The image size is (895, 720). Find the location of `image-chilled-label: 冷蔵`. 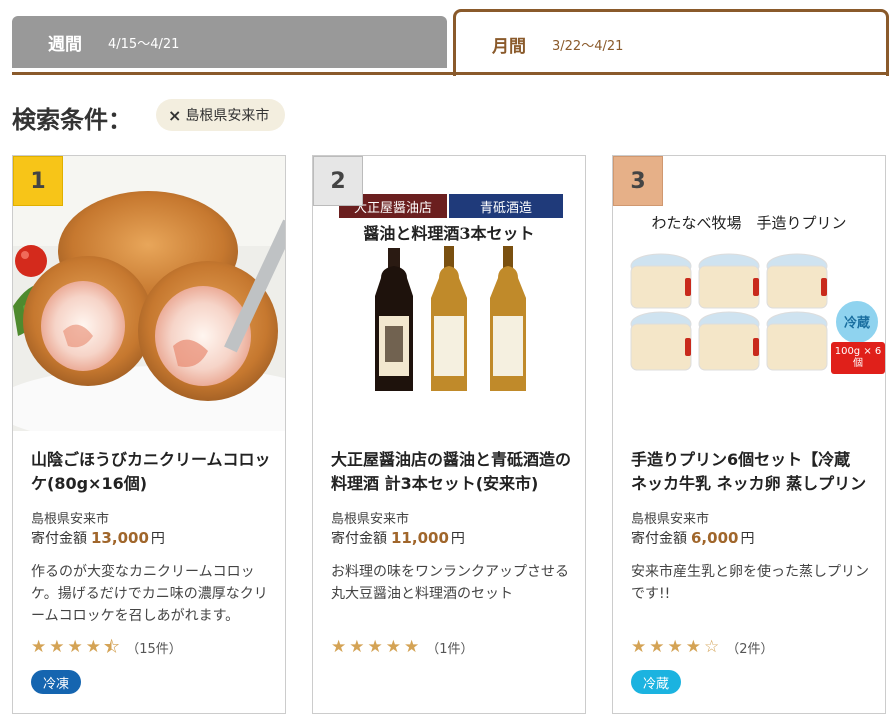

image-chilled-label: 冷蔵 is located at coordinates (856, 323).